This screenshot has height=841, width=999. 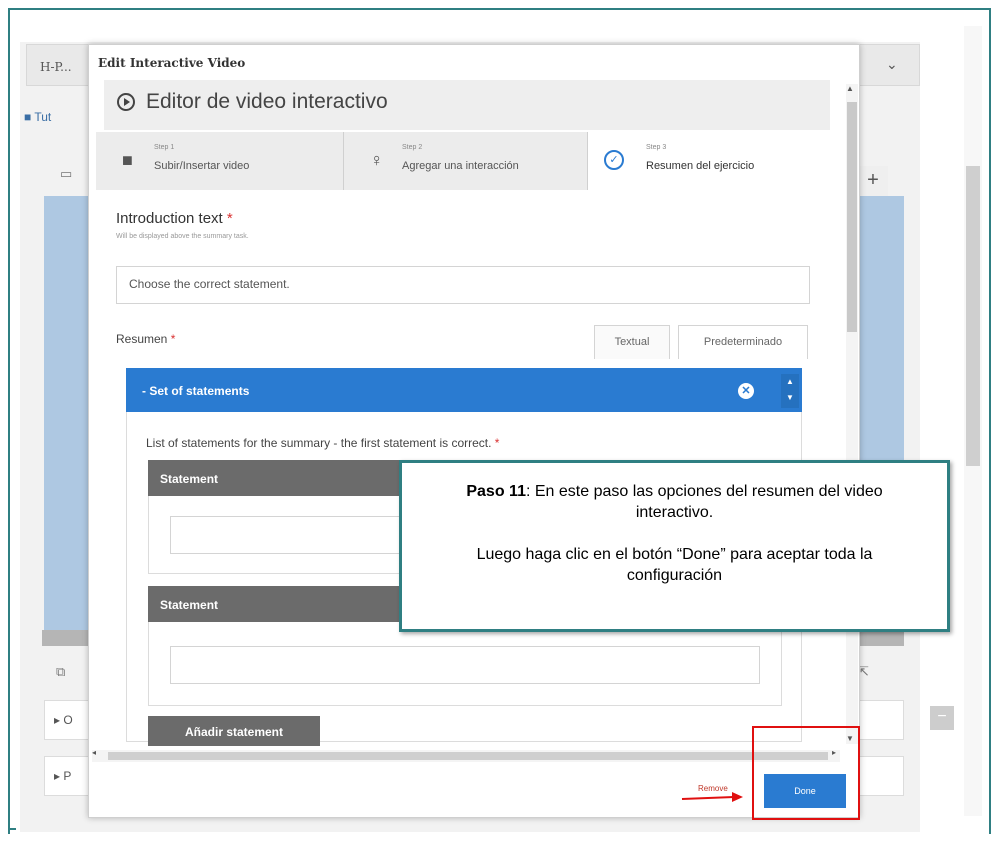 What do you see at coordinates (656, 147) in the screenshot?
I see `step-number: Step 3` at bounding box center [656, 147].